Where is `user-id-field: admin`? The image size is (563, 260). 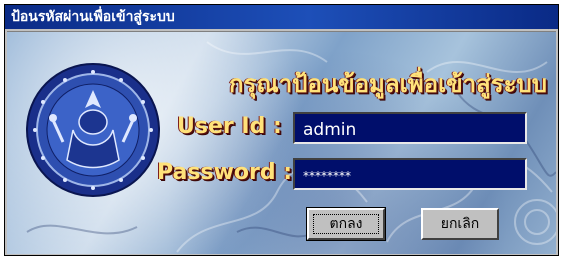
user-id-field: admin is located at coordinates (410, 128).